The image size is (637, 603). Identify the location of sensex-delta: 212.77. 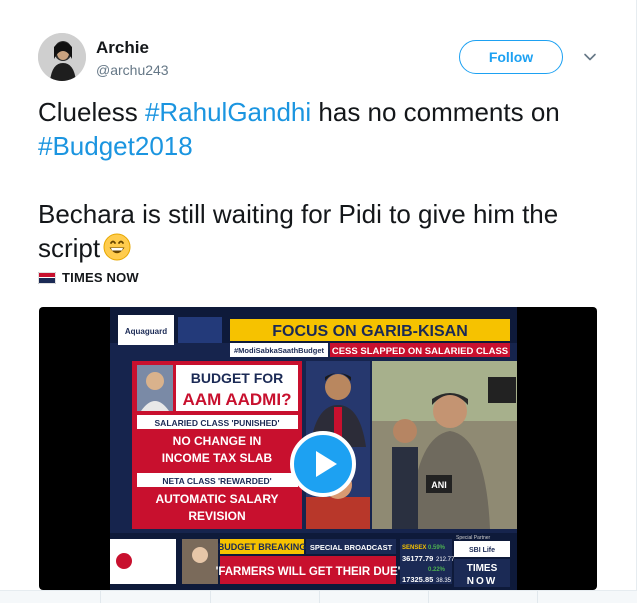
(445, 560).